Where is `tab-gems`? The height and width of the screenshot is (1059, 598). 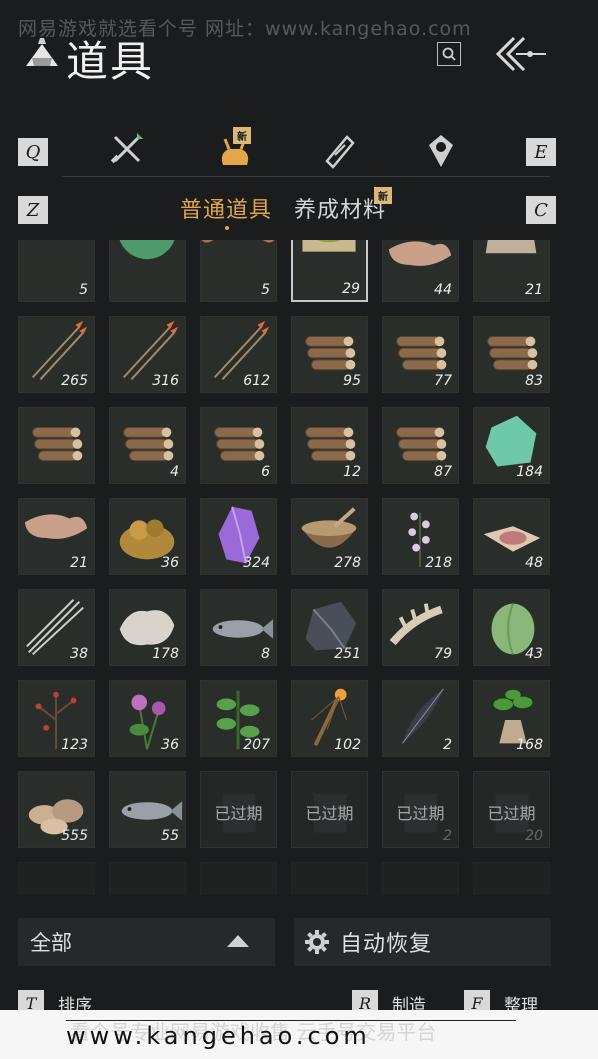 tab-gems is located at coordinates (441, 151).